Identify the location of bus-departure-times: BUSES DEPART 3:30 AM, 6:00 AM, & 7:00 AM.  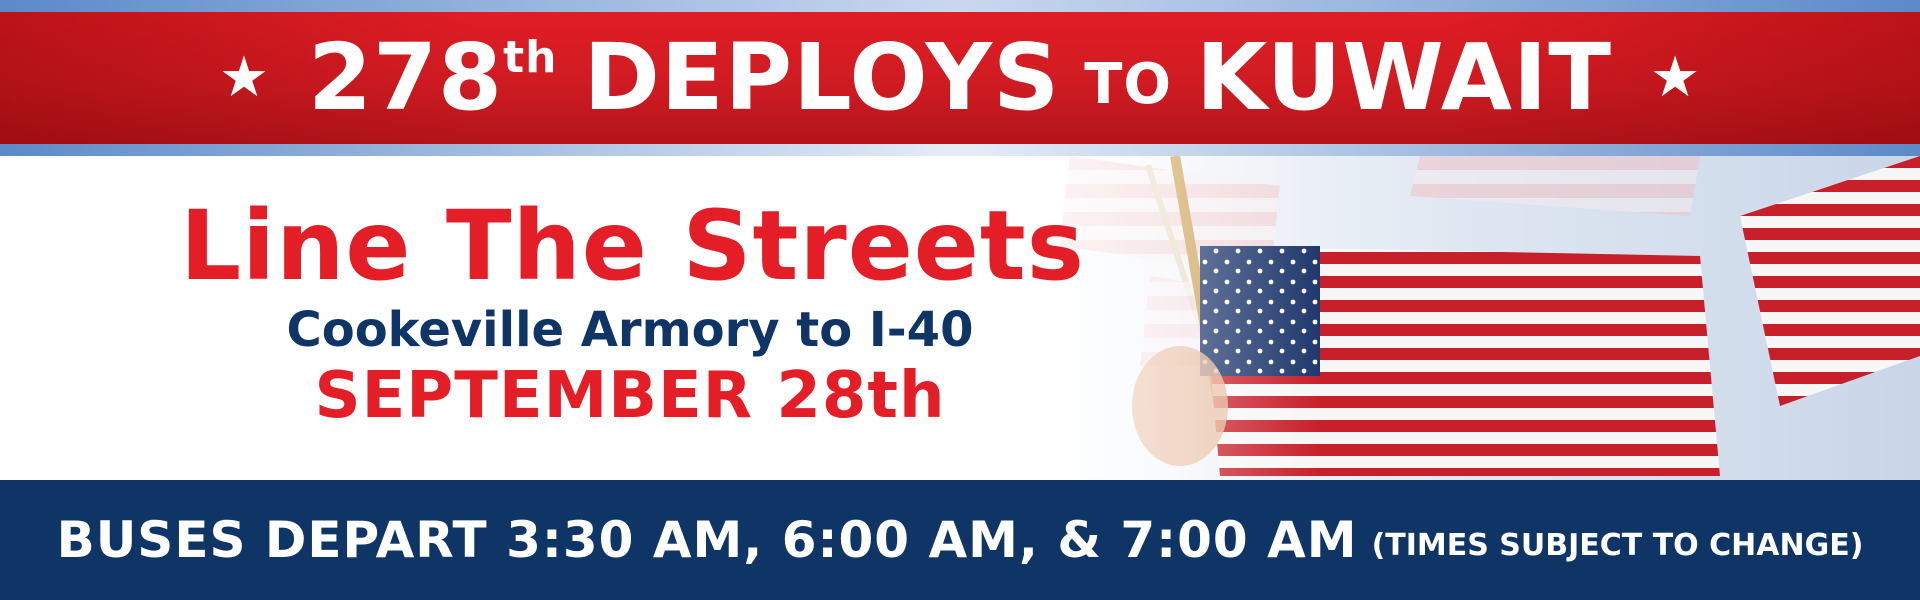
(707, 540).